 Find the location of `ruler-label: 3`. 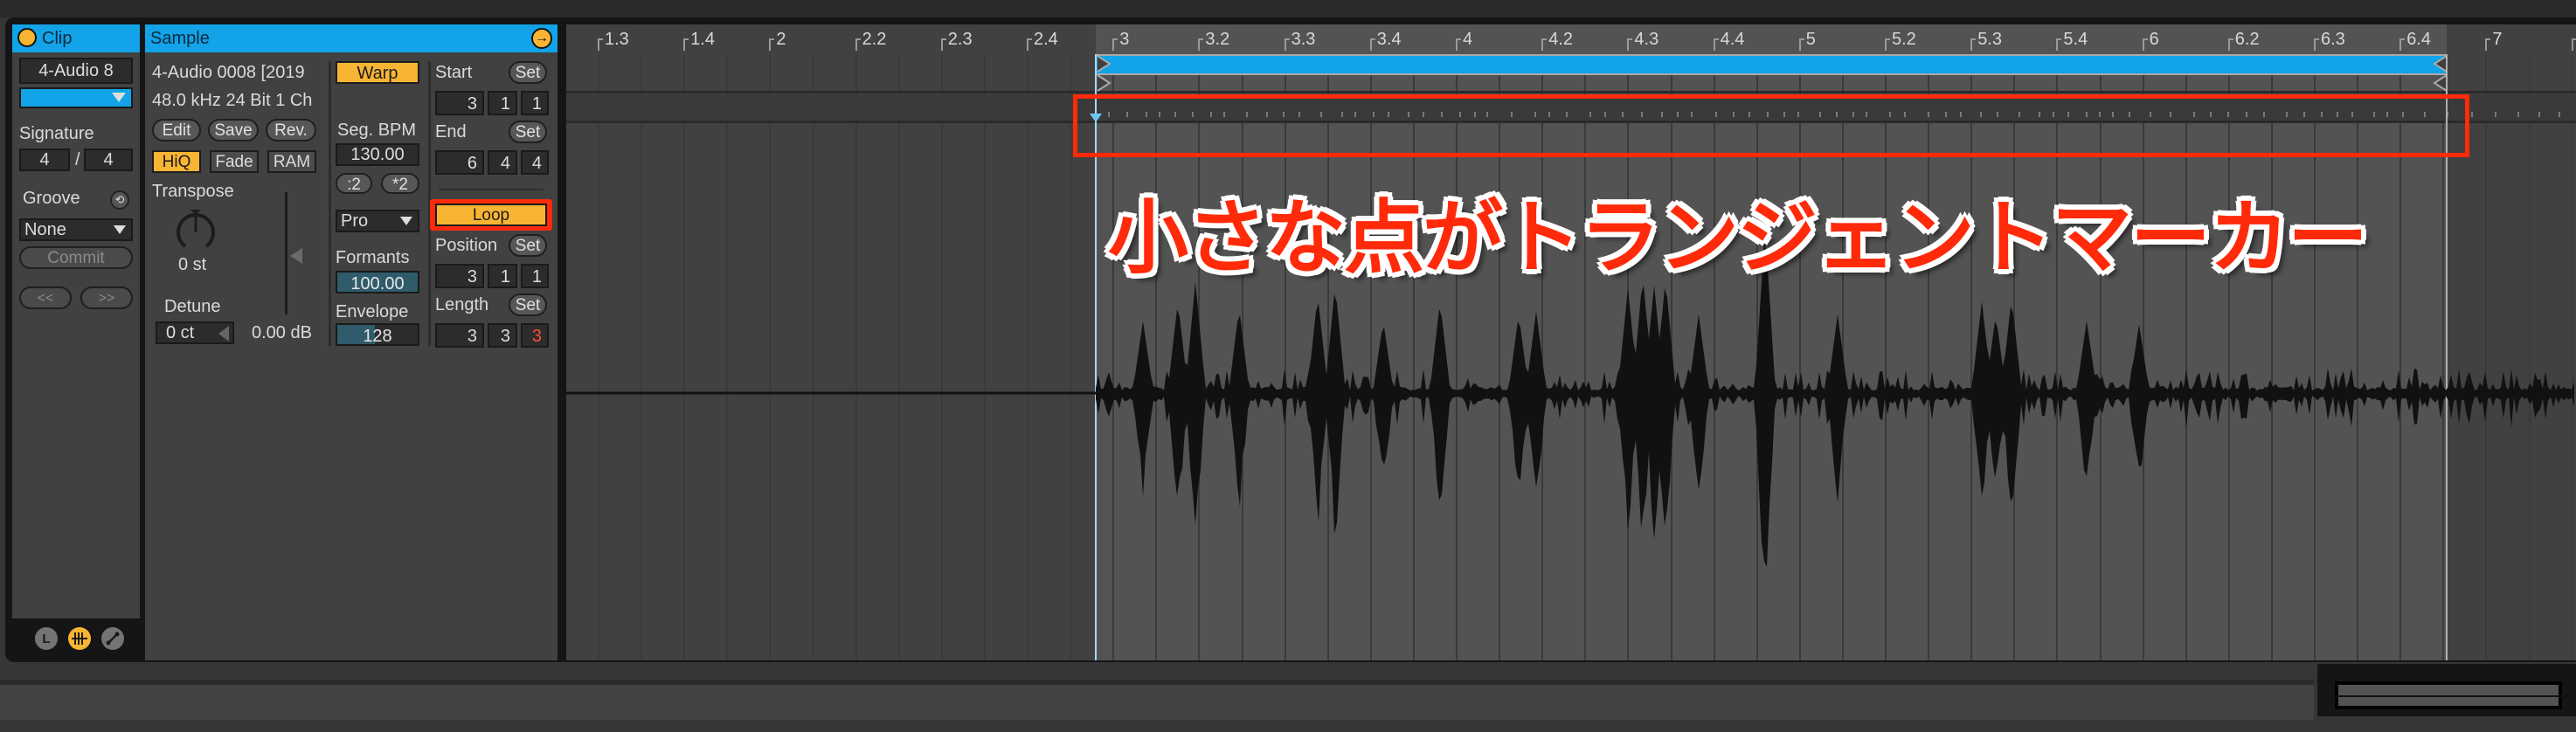

ruler-label: 3 is located at coordinates (1124, 39).